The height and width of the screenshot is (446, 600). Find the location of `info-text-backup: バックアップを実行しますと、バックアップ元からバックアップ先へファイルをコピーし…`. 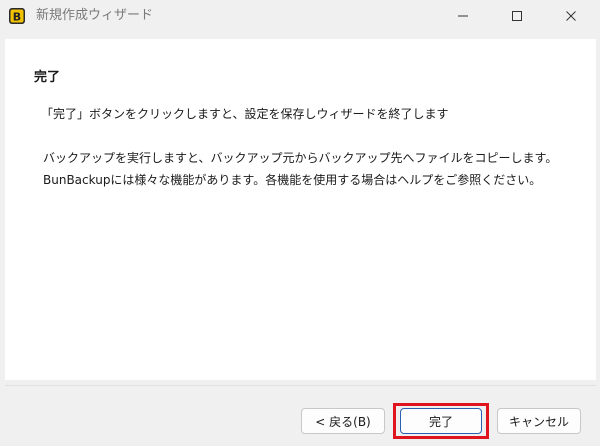

info-text-backup: バックアップを実行しますと、バックアップ元からバックアップ先へファイルをコピーし… is located at coordinates (300, 158).